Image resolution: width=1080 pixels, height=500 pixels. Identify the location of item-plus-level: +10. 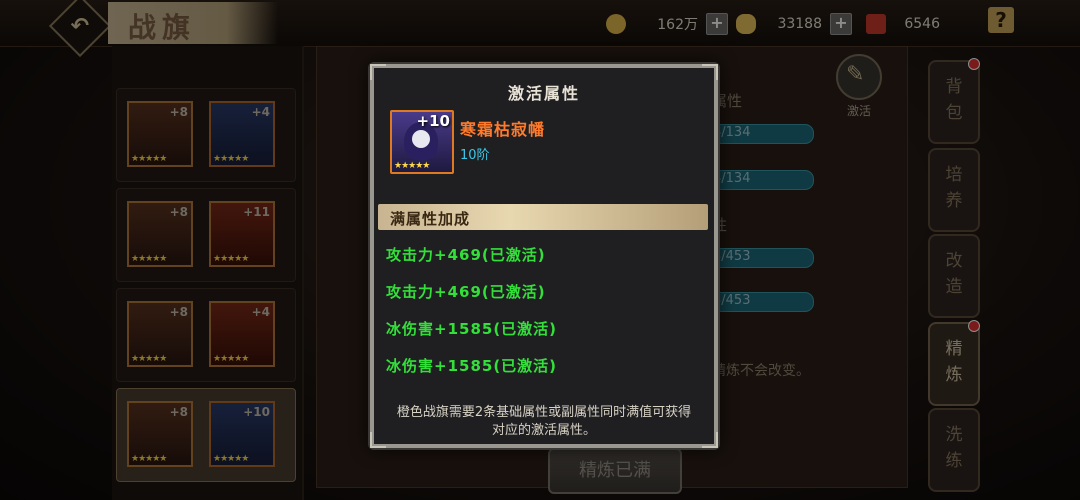
(433, 121).